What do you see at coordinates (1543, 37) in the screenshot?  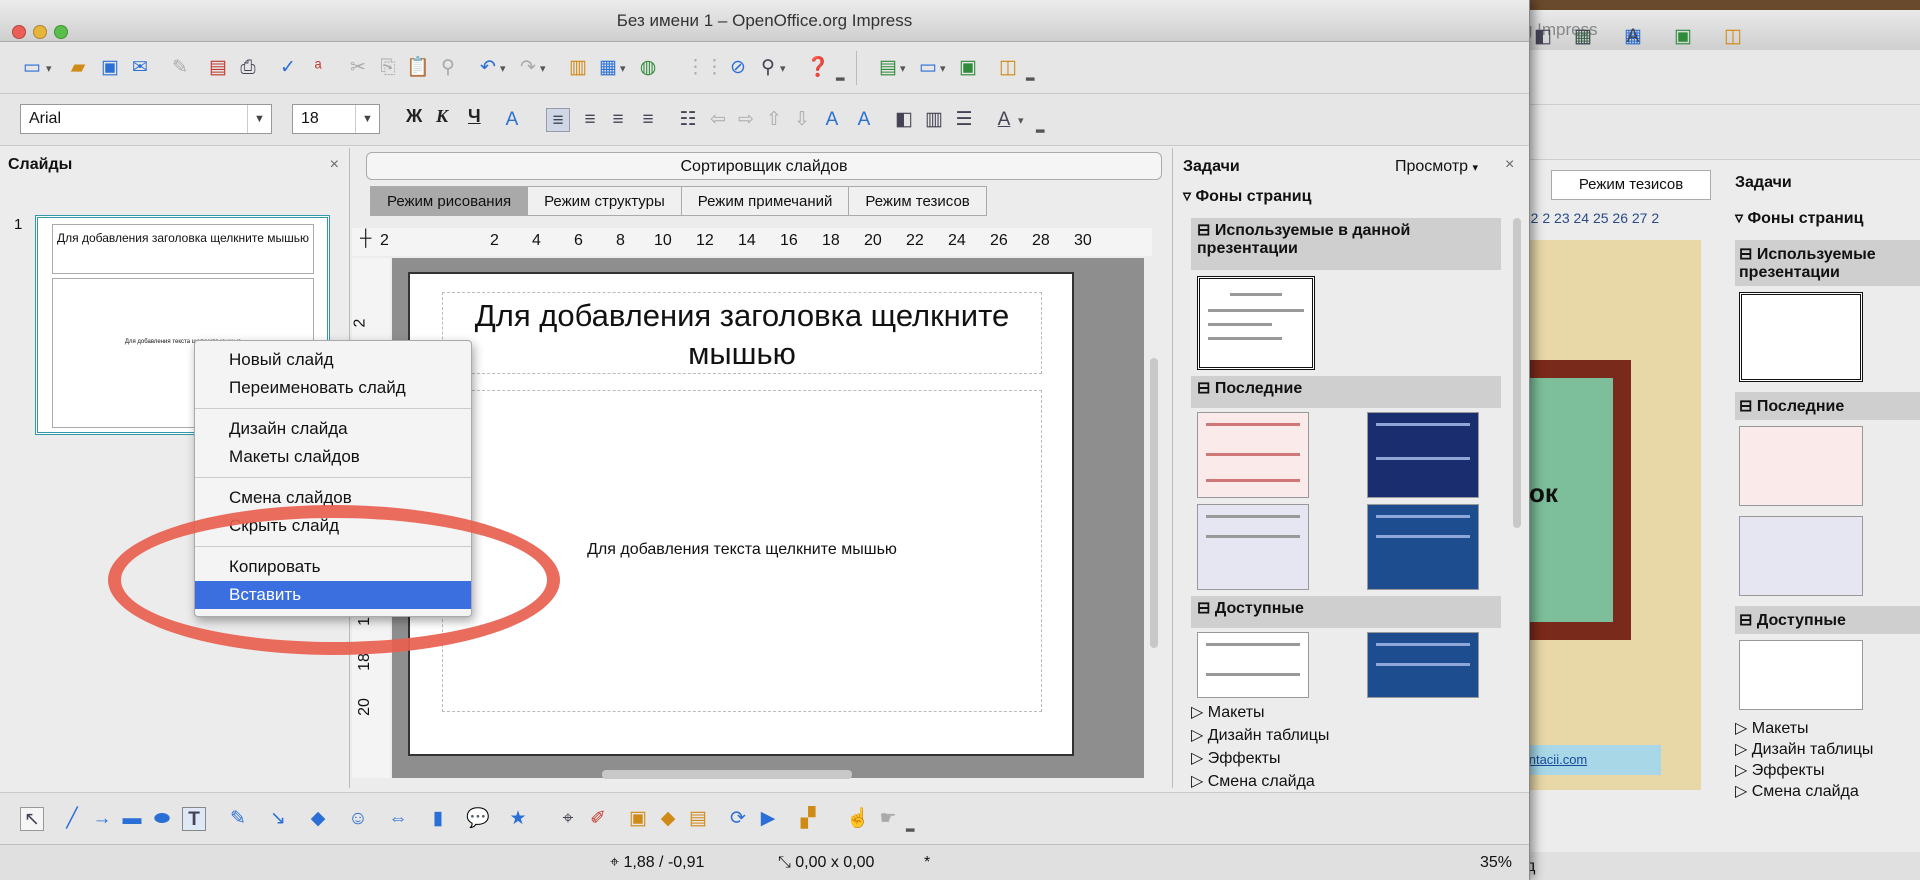 I see `animation-icon: ◧` at bounding box center [1543, 37].